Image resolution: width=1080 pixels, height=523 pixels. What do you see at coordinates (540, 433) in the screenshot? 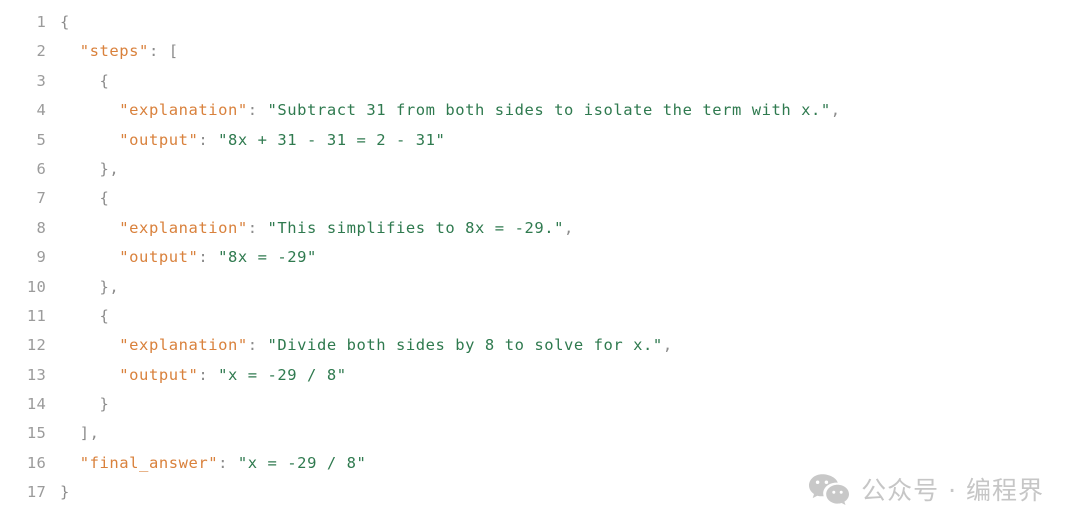
I see `code-line: 15 ],` at bounding box center [540, 433].